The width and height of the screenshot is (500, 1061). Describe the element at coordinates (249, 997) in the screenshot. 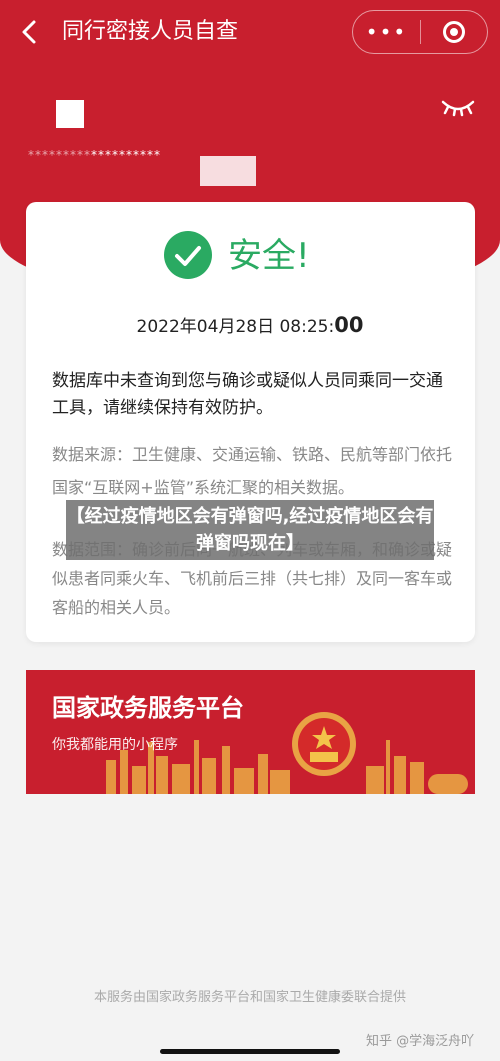

I see `footer-provider-text: 本服务由国家政务服务平台和国家卫生健康委联合提供` at that location.